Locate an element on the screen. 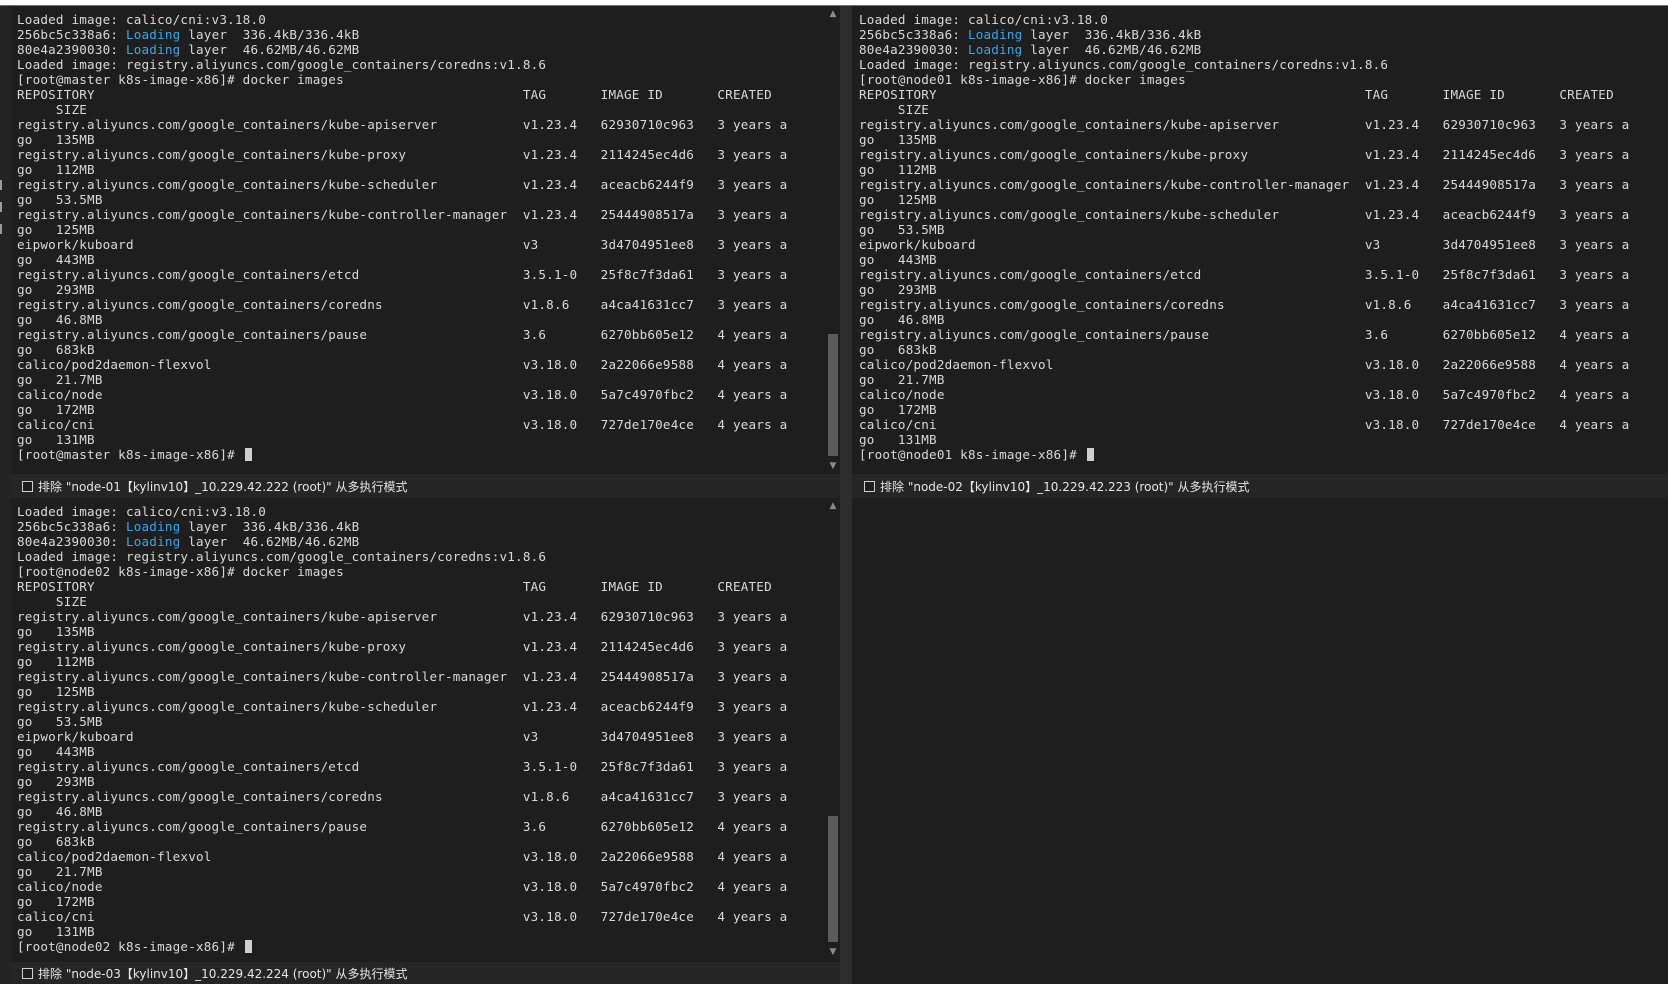 This screenshot has width=1668, height=984. terminal-text: go 443MB is located at coordinates (56, 259).